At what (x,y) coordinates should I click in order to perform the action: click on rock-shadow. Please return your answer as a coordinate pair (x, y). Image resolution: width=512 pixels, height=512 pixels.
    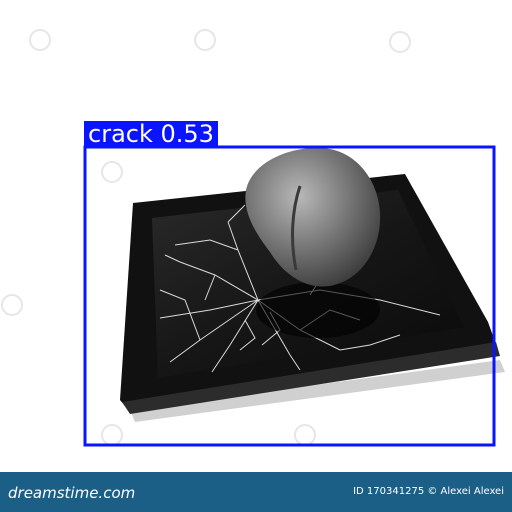
    Looking at the image, I should click on (318, 310).